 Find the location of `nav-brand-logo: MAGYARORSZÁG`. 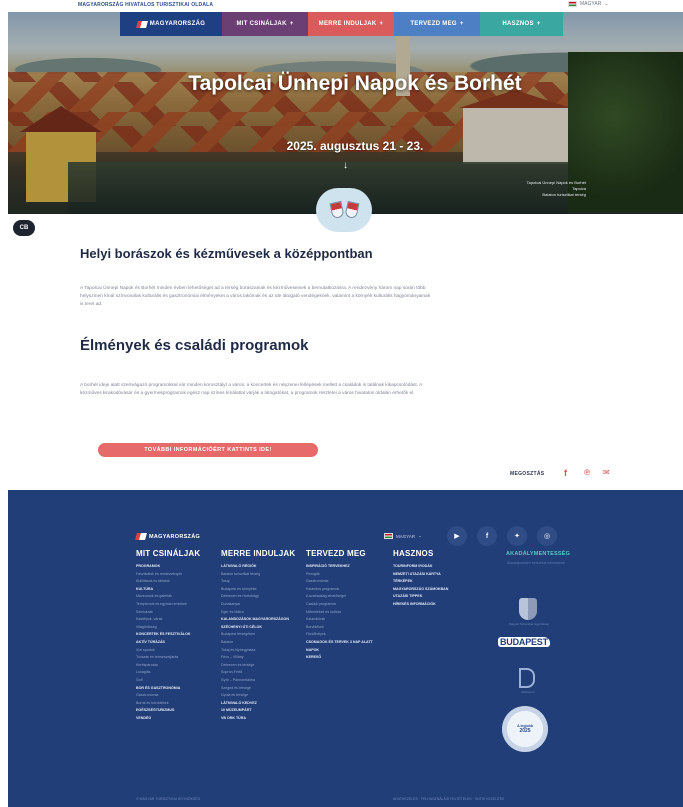

nav-brand-logo: MAGYARORSZÁG is located at coordinates (171, 24).